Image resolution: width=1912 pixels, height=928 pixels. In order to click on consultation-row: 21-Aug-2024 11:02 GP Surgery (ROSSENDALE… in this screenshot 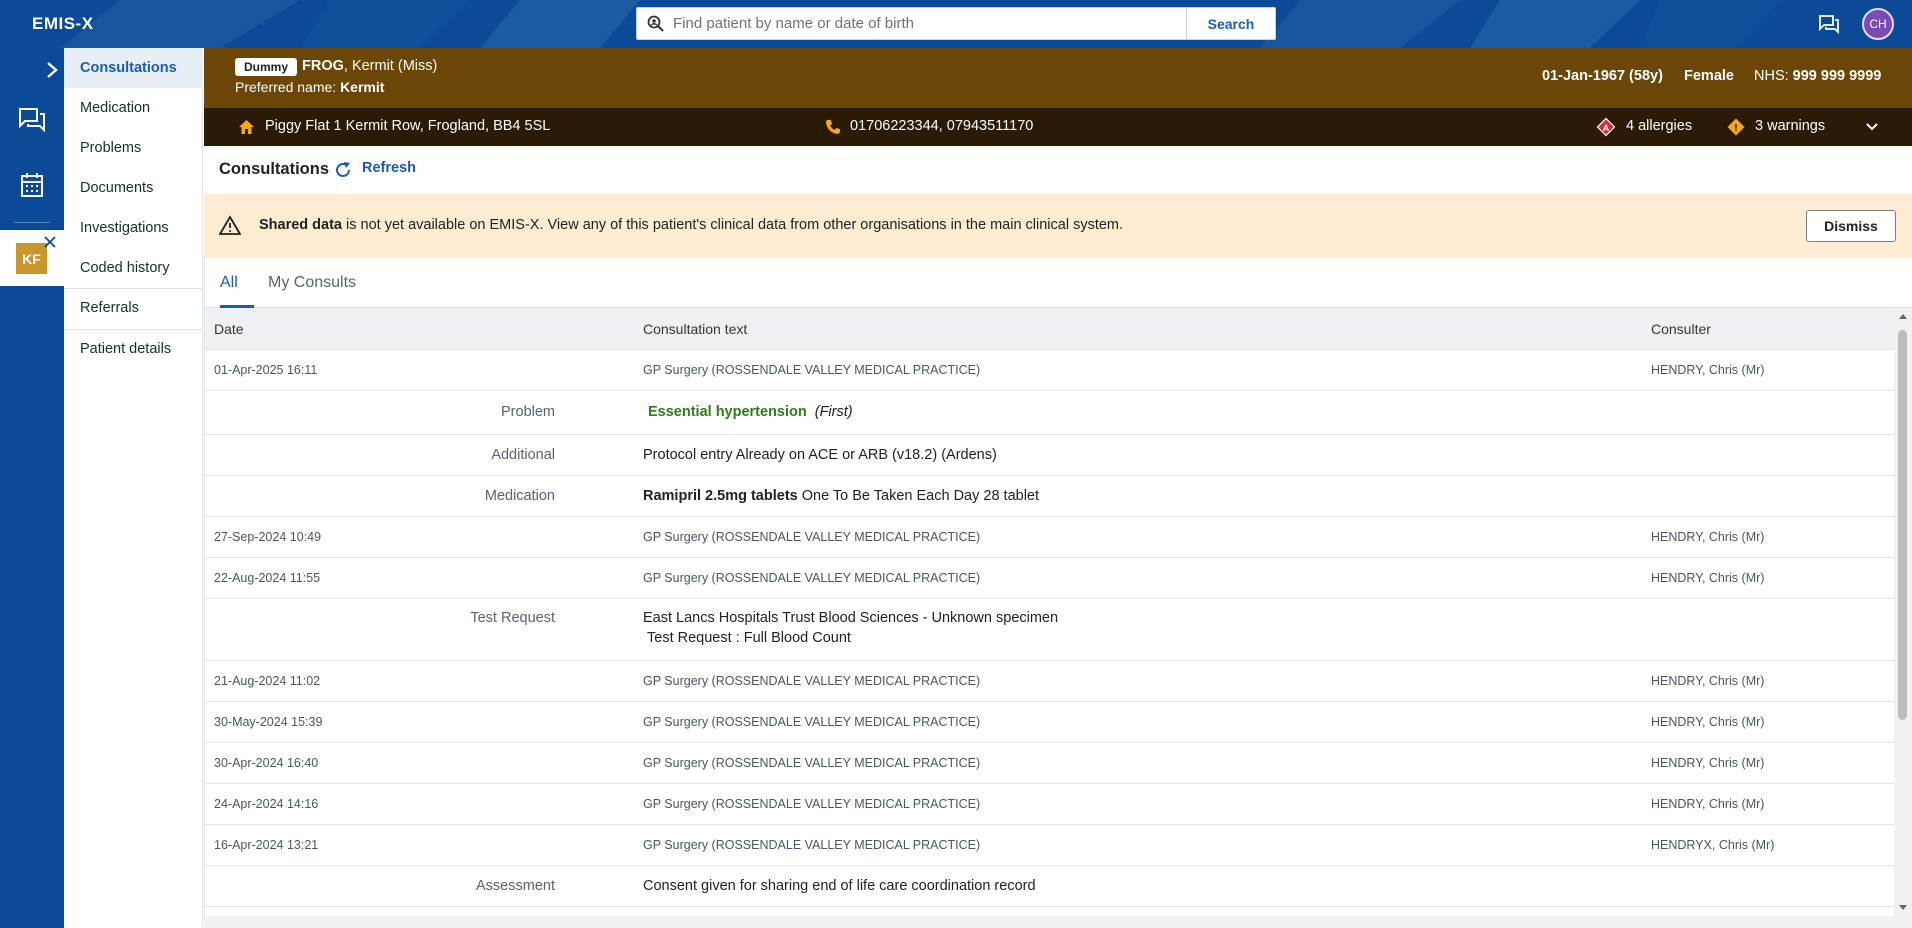, I will do `click(1049, 681)`.